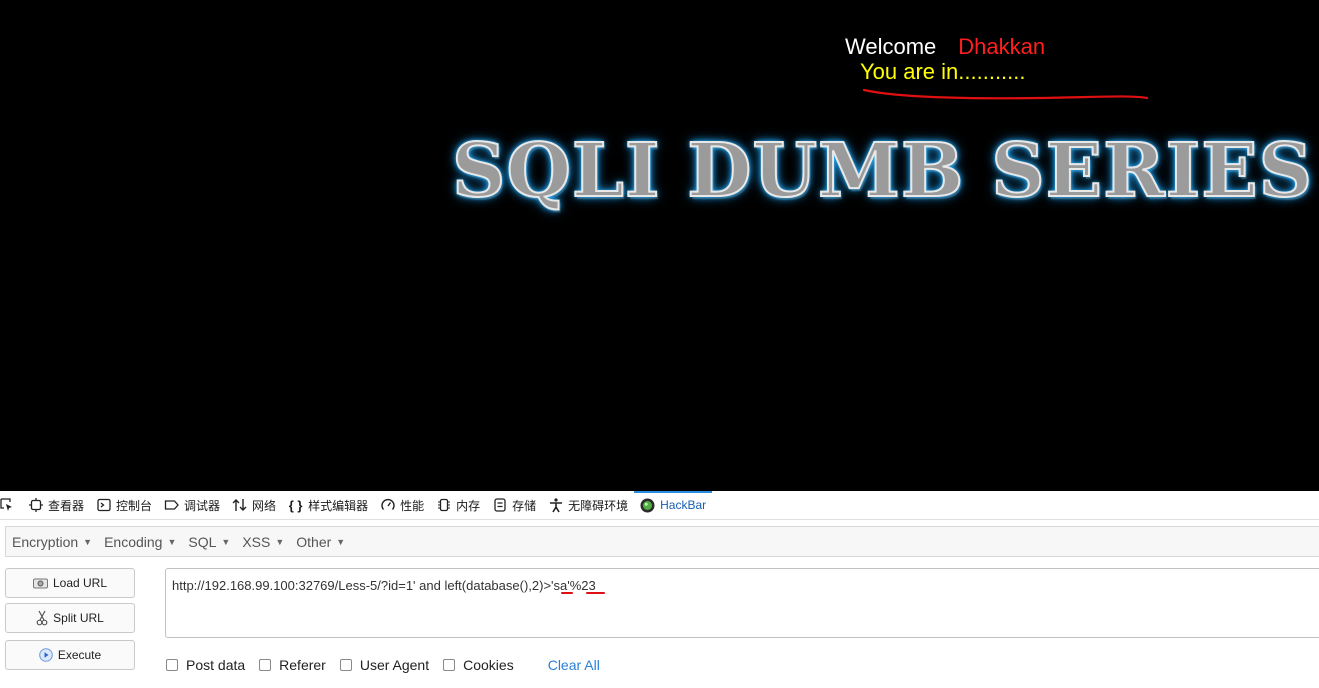  What do you see at coordinates (66, 505) in the screenshot?
I see `tab-label: 查看器` at bounding box center [66, 505].